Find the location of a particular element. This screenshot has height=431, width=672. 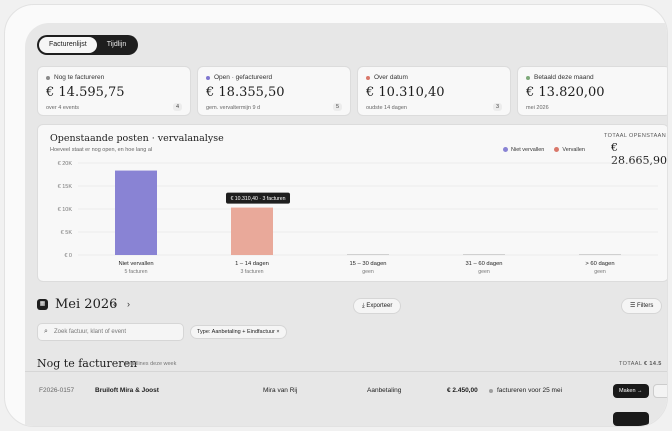

y-tick-label: € 20K is located at coordinates (65, 164).